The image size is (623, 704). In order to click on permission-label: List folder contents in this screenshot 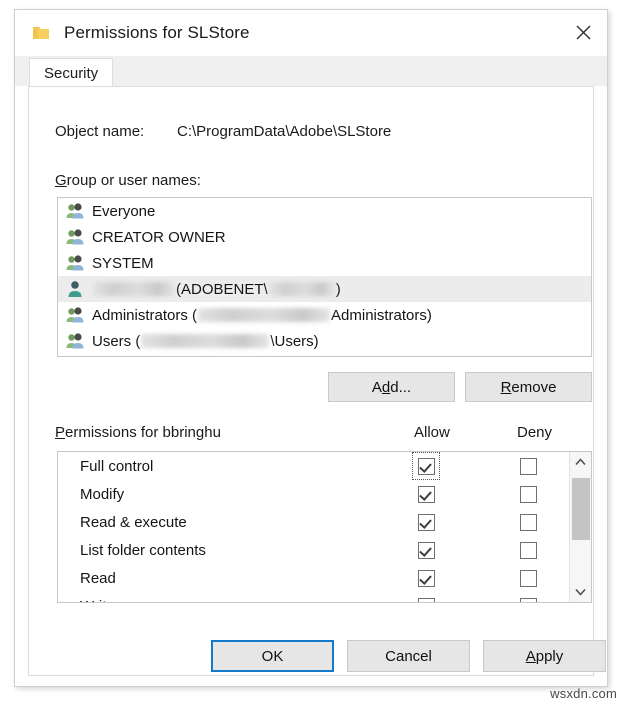, I will do `click(143, 550)`.